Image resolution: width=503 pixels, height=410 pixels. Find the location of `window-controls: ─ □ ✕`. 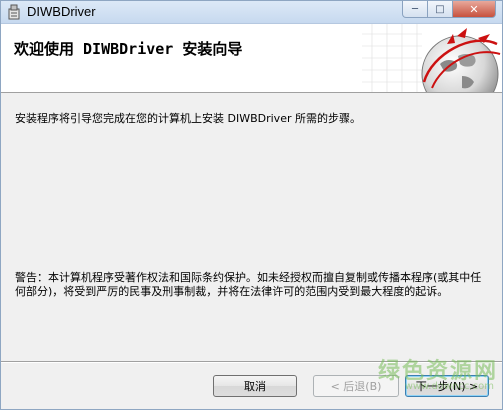

window-controls: ─ □ ✕ is located at coordinates (449, 10).